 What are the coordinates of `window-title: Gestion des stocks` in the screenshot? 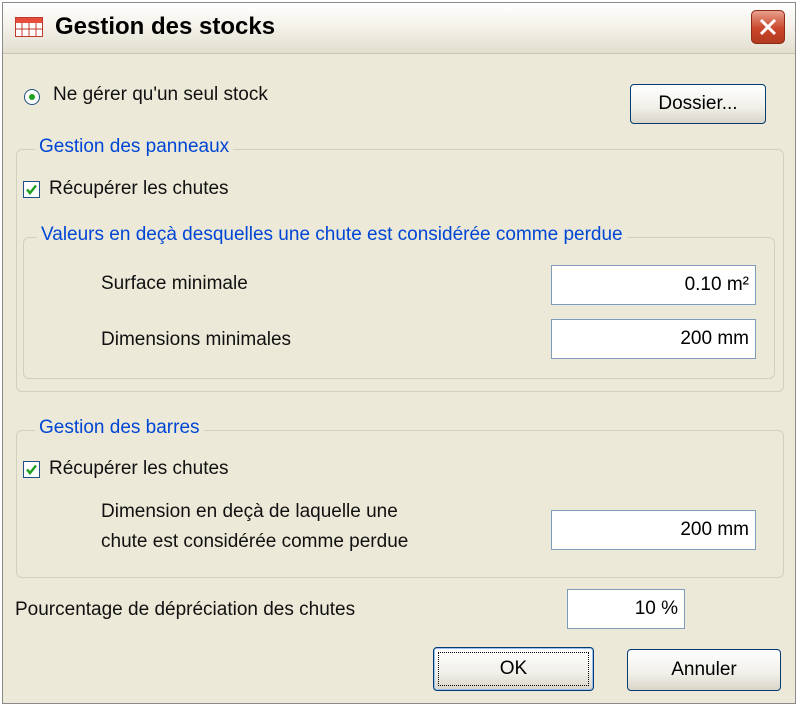 It's located at (165, 26).